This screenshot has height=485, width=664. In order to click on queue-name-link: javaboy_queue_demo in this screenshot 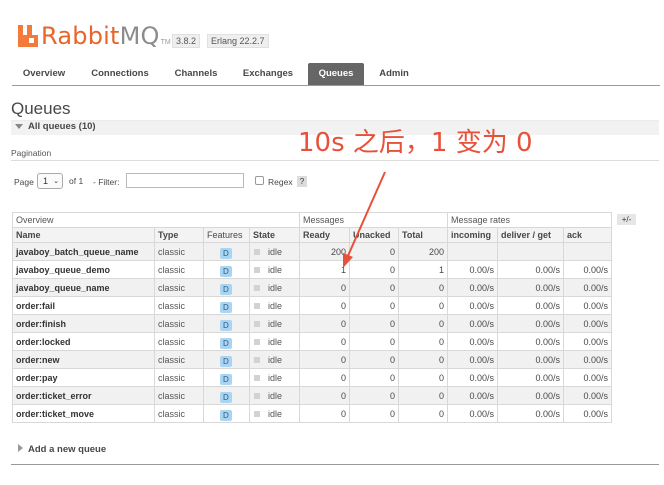, I will do `click(83, 269)`.